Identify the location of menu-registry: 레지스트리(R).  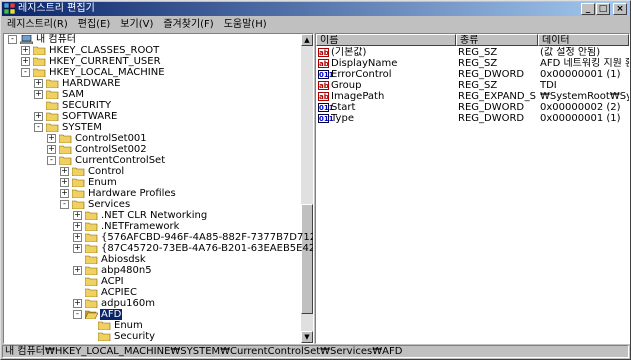
(37, 24).